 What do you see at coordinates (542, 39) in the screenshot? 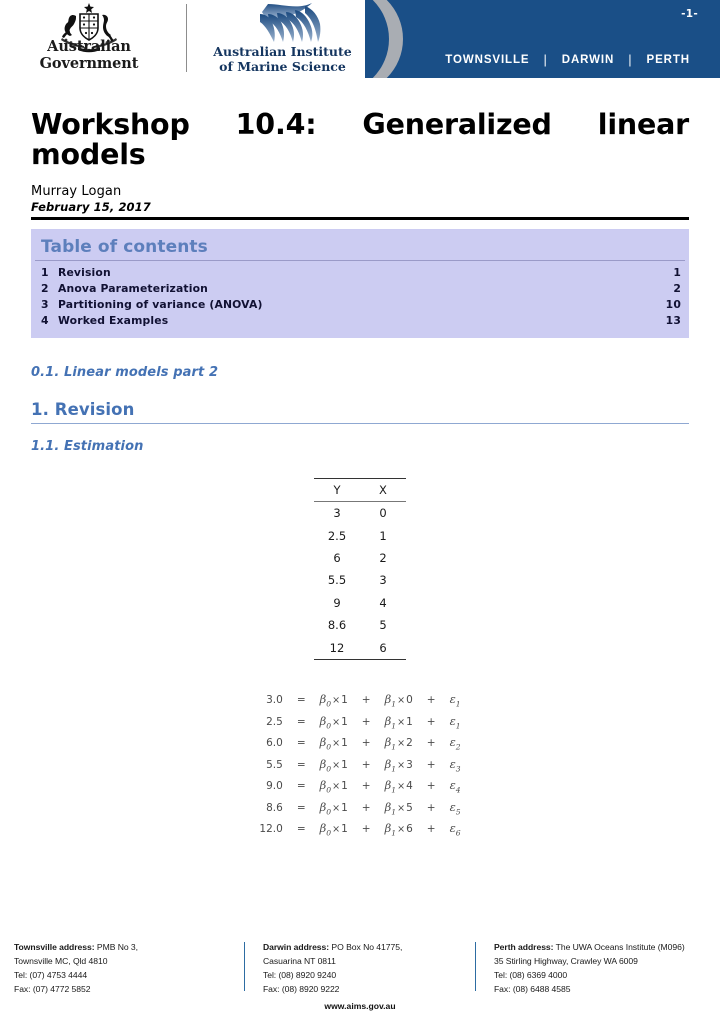
I see `header-city-banner: -1- TOWNSVILLE | DARWIN | PERTH` at bounding box center [542, 39].